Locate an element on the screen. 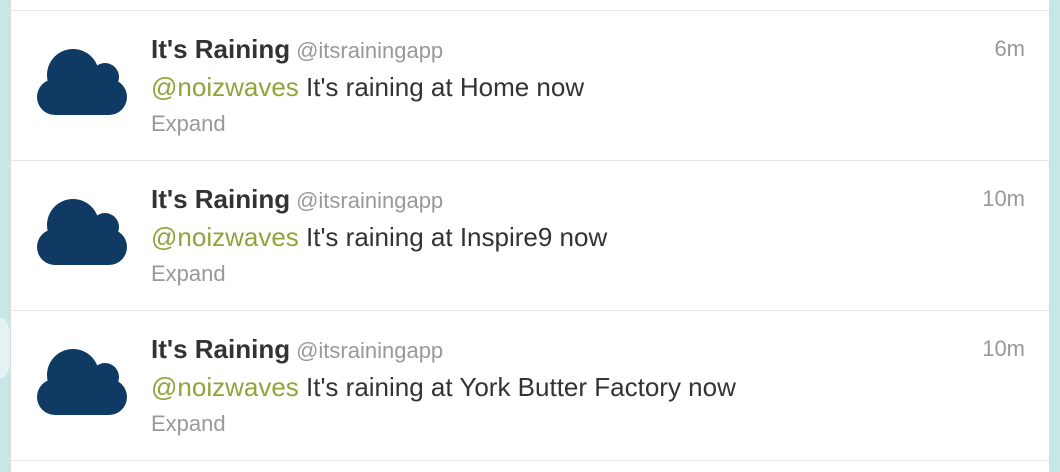 The height and width of the screenshot is (472, 1060). tweet-text: @noizwaves It's raining at Home now is located at coordinates (367, 87).